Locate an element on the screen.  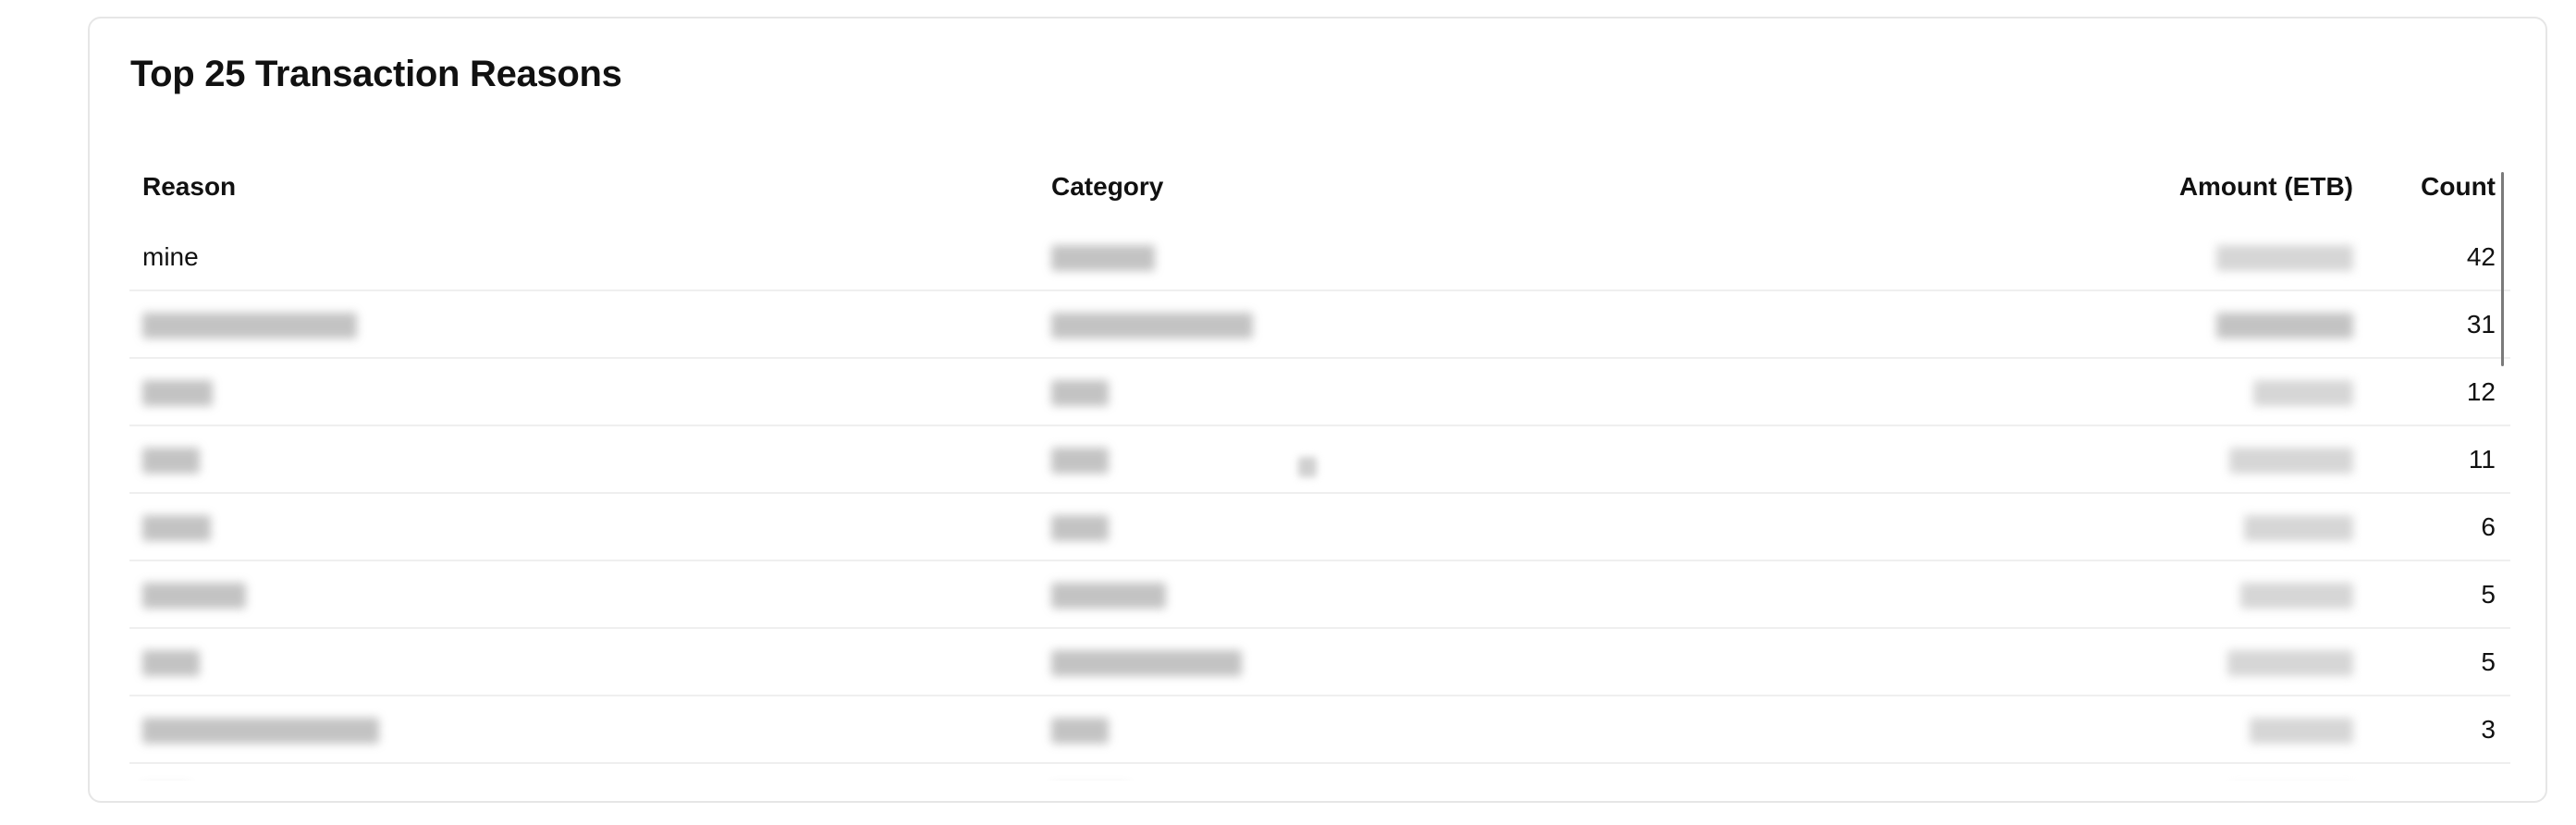
column-header-category: Category is located at coordinates (1500, 187).